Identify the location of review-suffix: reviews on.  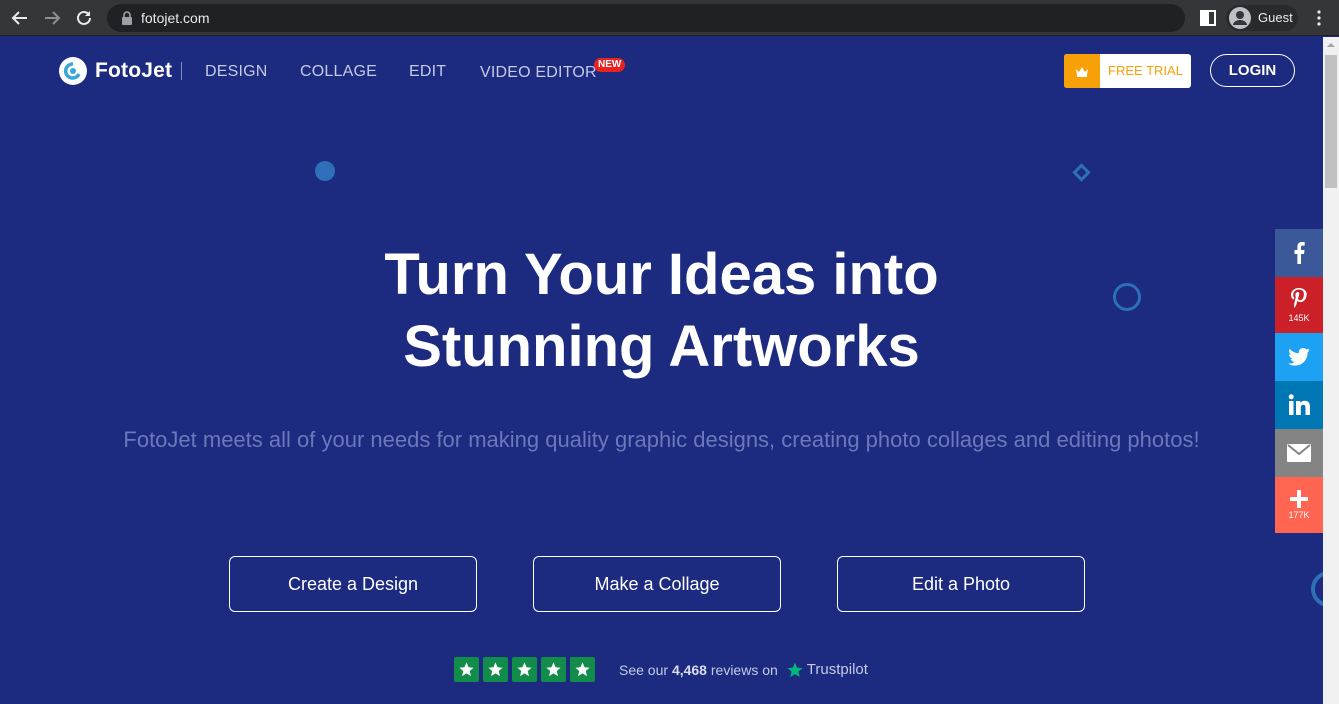
(744, 669).